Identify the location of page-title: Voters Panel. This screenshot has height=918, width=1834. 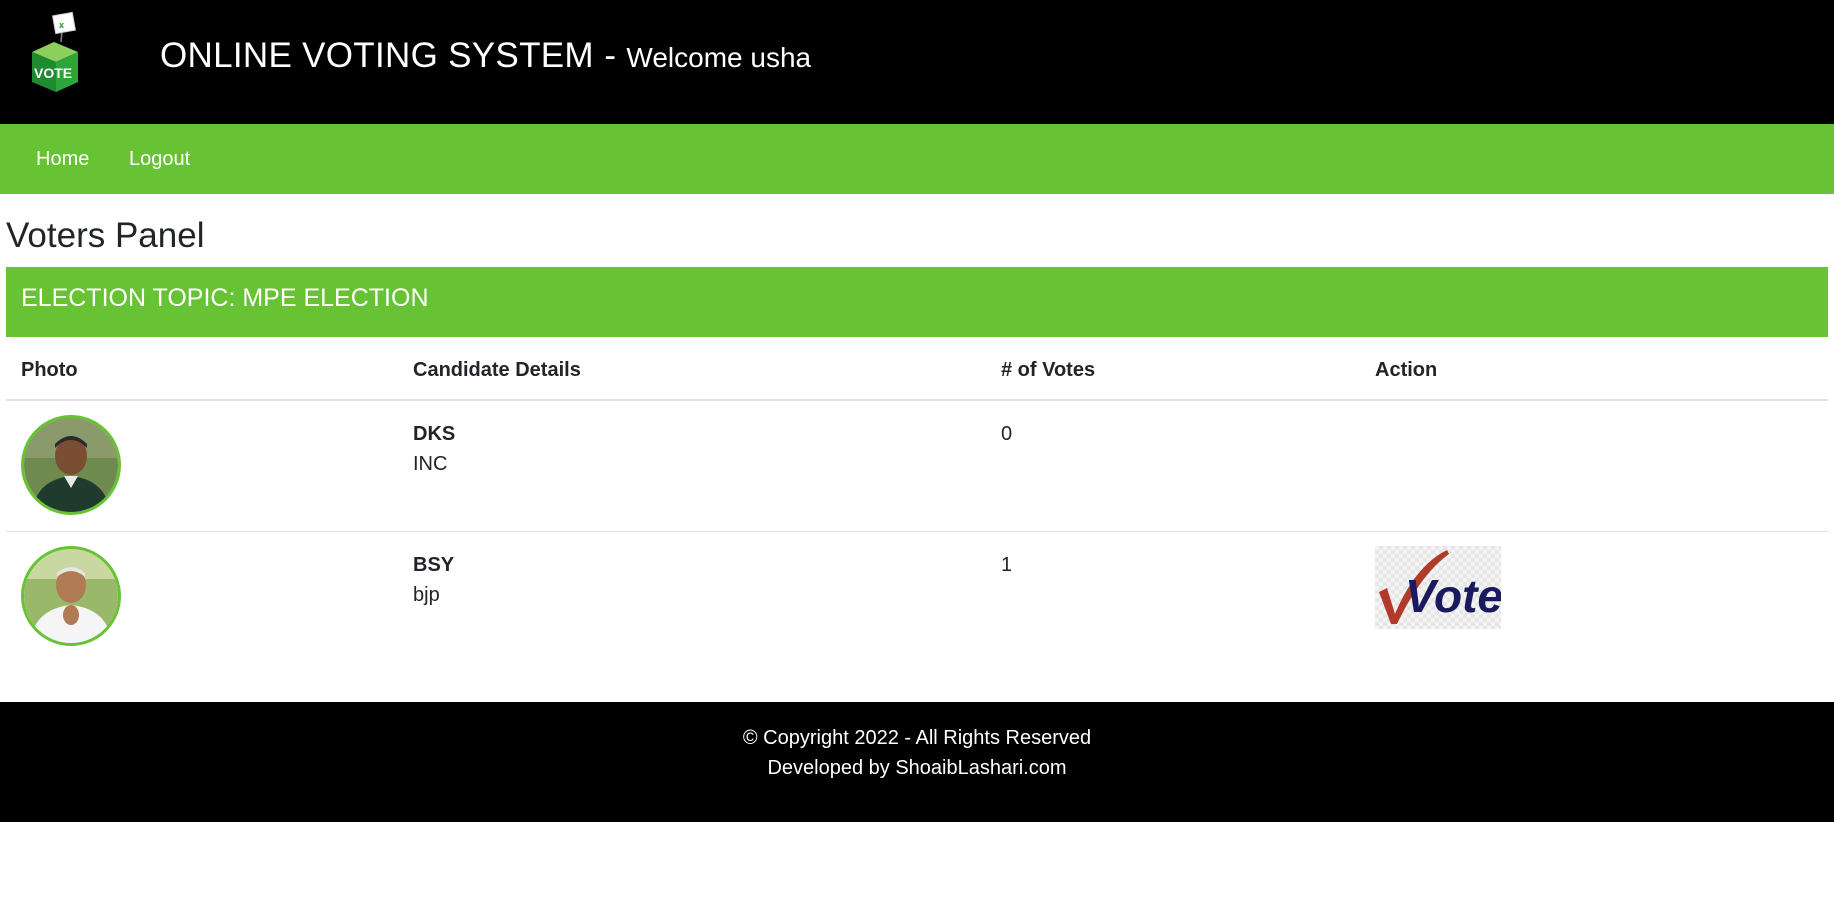
(105, 235).